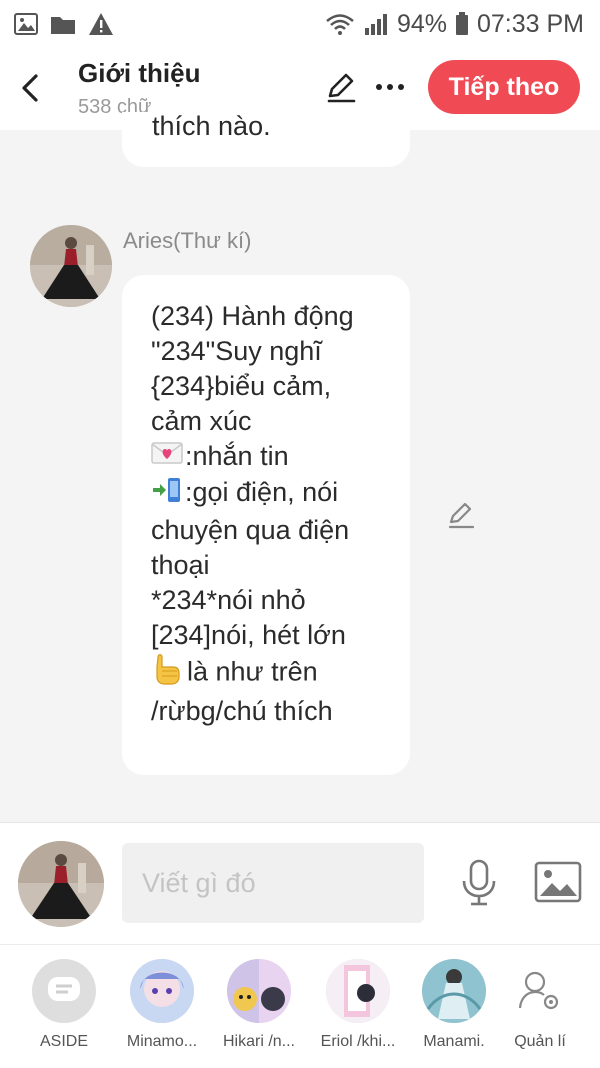  What do you see at coordinates (168, 673) in the screenshot?
I see `pointing-finger-icon` at bounding box center [168, 673].